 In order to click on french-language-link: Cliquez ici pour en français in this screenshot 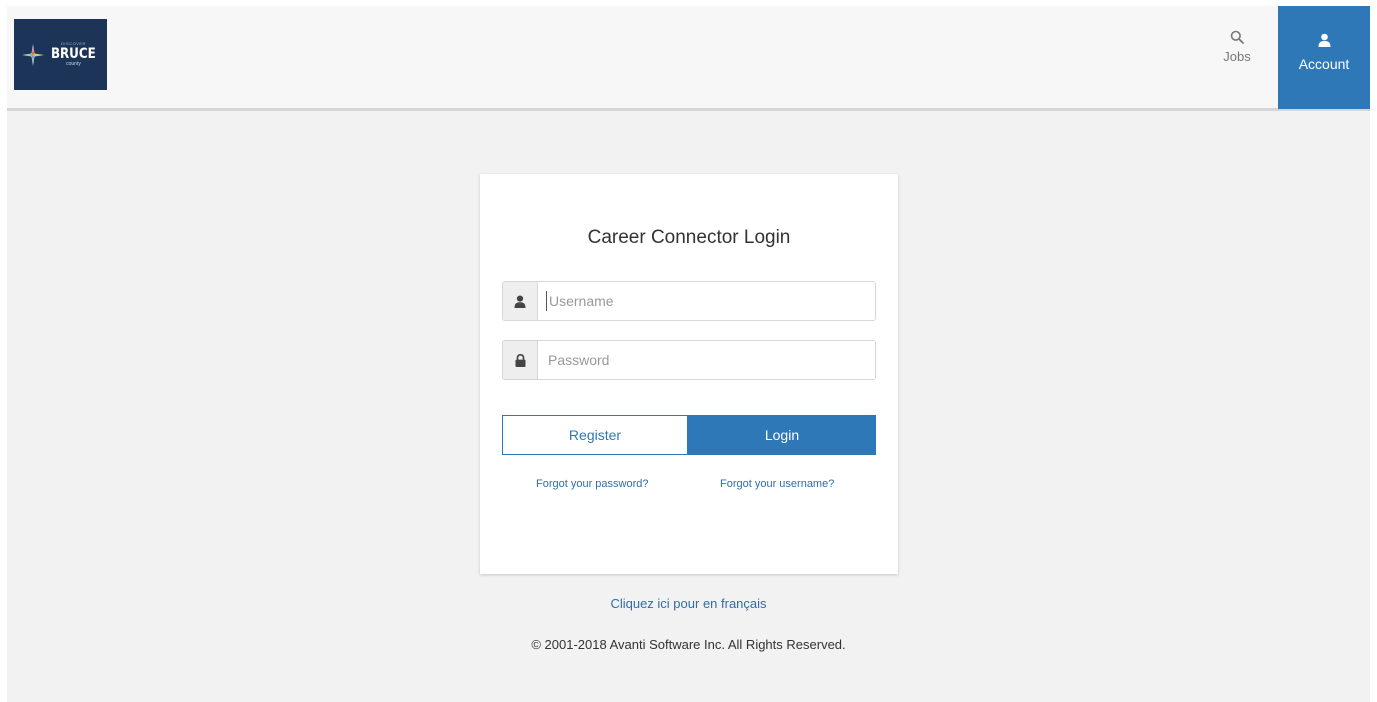, I will do `click(688, 603)`.